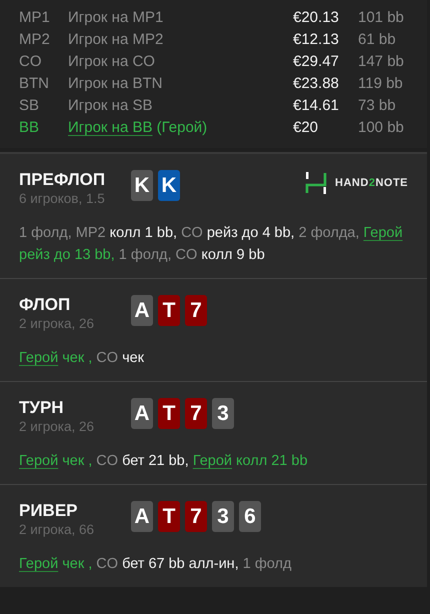  What do you see at coordinates (82, 358) in the screenshot?
I see `action-summary: Герой чек , CO чек` at bounding box center [82, 358].